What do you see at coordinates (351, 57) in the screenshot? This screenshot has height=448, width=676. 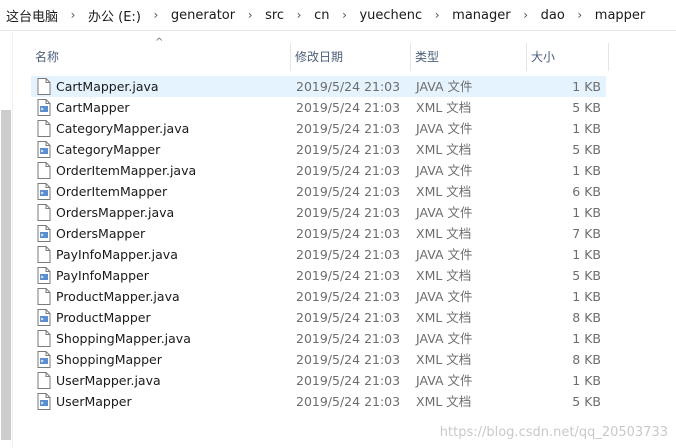 I see `column-header-date: 修改日期` at bounding box center [351, 57].